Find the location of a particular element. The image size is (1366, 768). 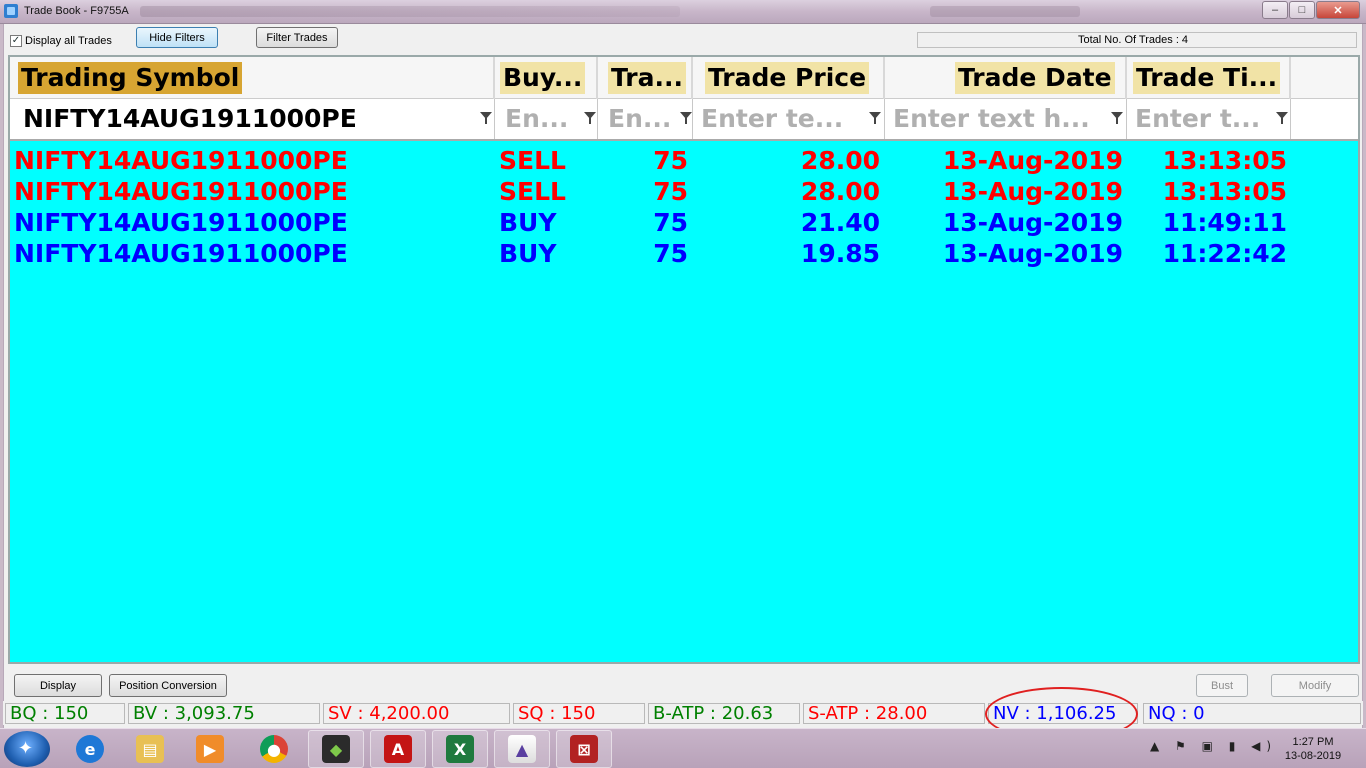

column-header-trade-price: Trade Price is located at coordinates (789, 78).